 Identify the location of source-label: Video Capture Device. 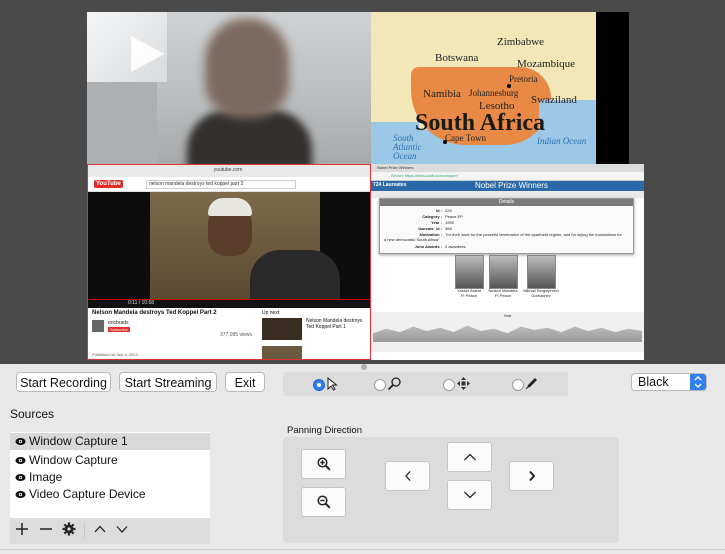
(87, 494).